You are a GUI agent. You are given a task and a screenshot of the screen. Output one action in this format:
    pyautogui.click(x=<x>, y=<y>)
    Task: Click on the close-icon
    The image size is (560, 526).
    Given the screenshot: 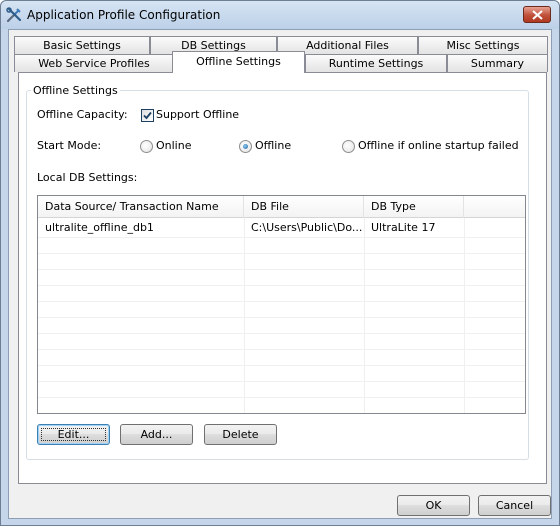 What is the action you would take?
    pyautogui.click(x=537, y=15)
    